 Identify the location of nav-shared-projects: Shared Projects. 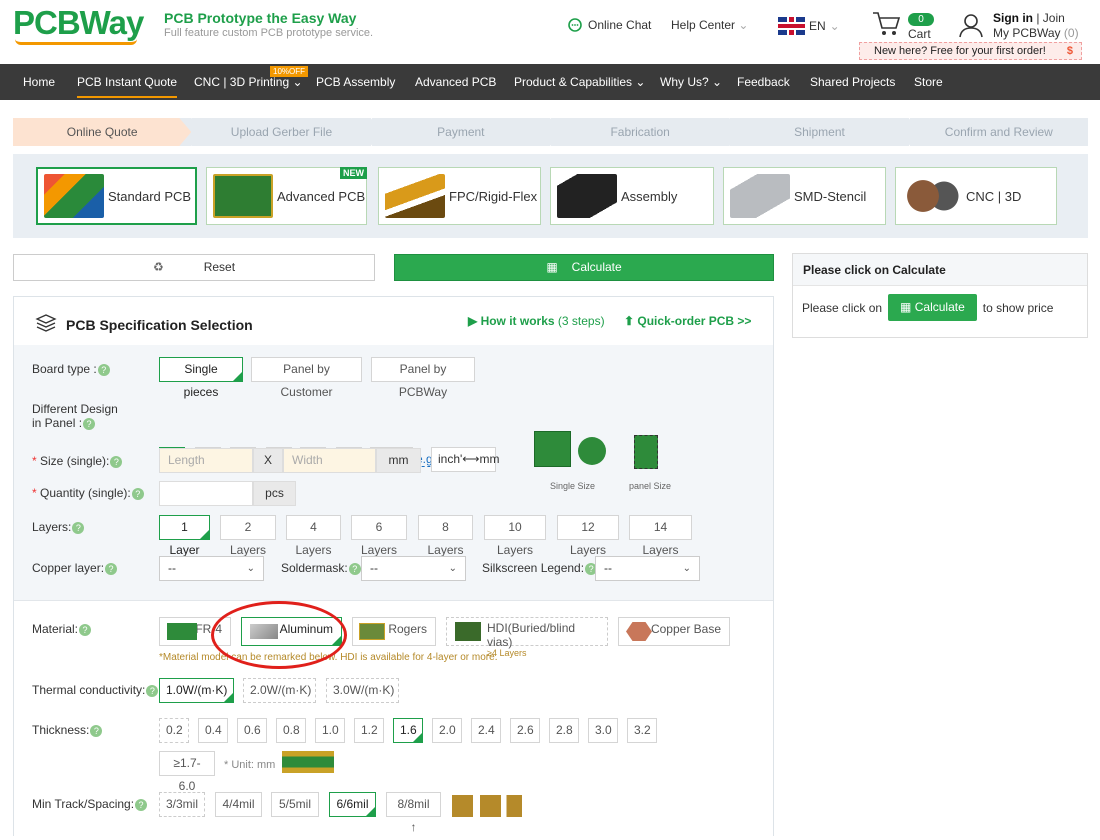
(852, 82).